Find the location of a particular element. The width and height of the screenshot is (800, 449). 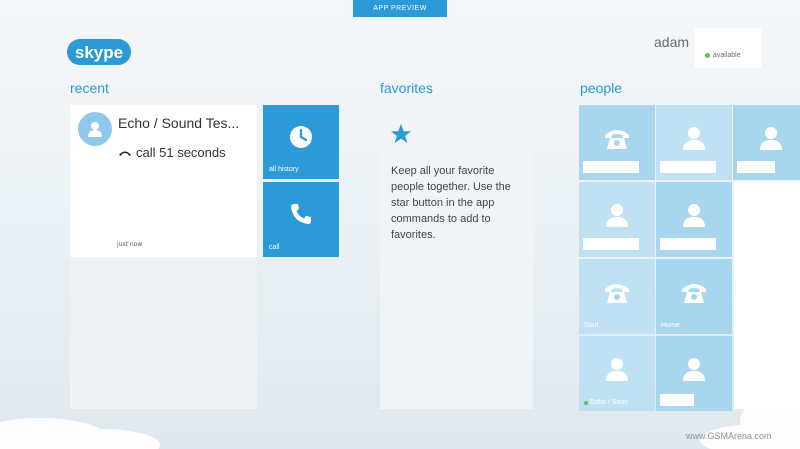

app-preview-banner: APP PREVIEW is located at coordinates (400, 8).